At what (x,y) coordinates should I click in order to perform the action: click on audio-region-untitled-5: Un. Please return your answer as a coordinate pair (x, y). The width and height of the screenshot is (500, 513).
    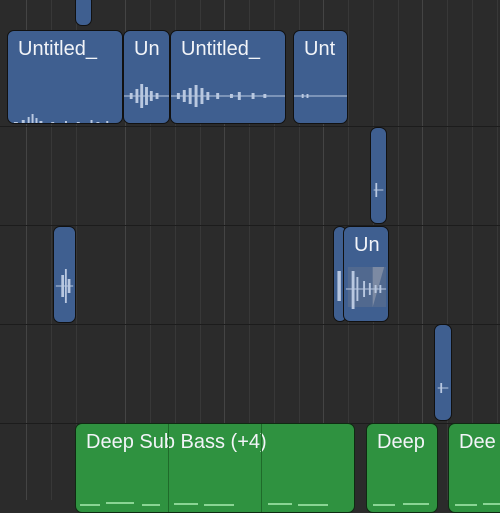
    Looking at the image, I should click on (366, 274).